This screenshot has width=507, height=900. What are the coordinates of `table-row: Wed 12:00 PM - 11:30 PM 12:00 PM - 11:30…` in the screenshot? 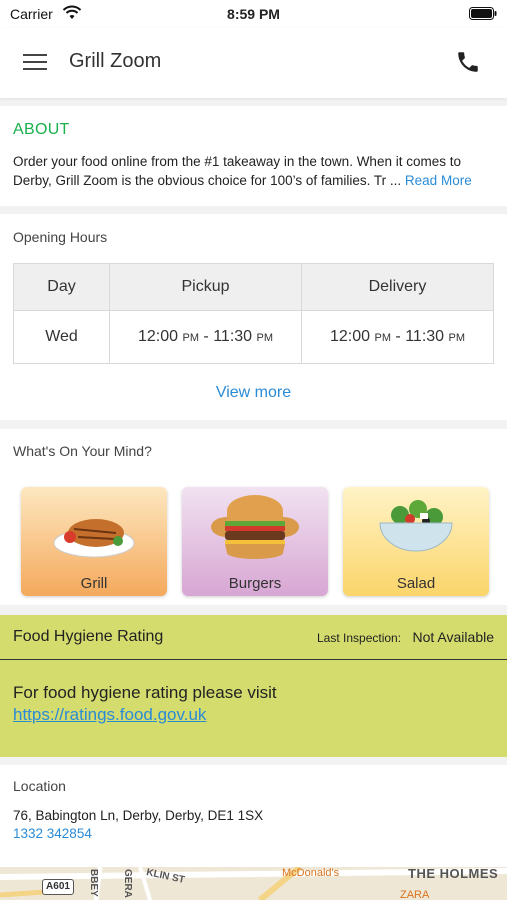 It's located at (253, 337).